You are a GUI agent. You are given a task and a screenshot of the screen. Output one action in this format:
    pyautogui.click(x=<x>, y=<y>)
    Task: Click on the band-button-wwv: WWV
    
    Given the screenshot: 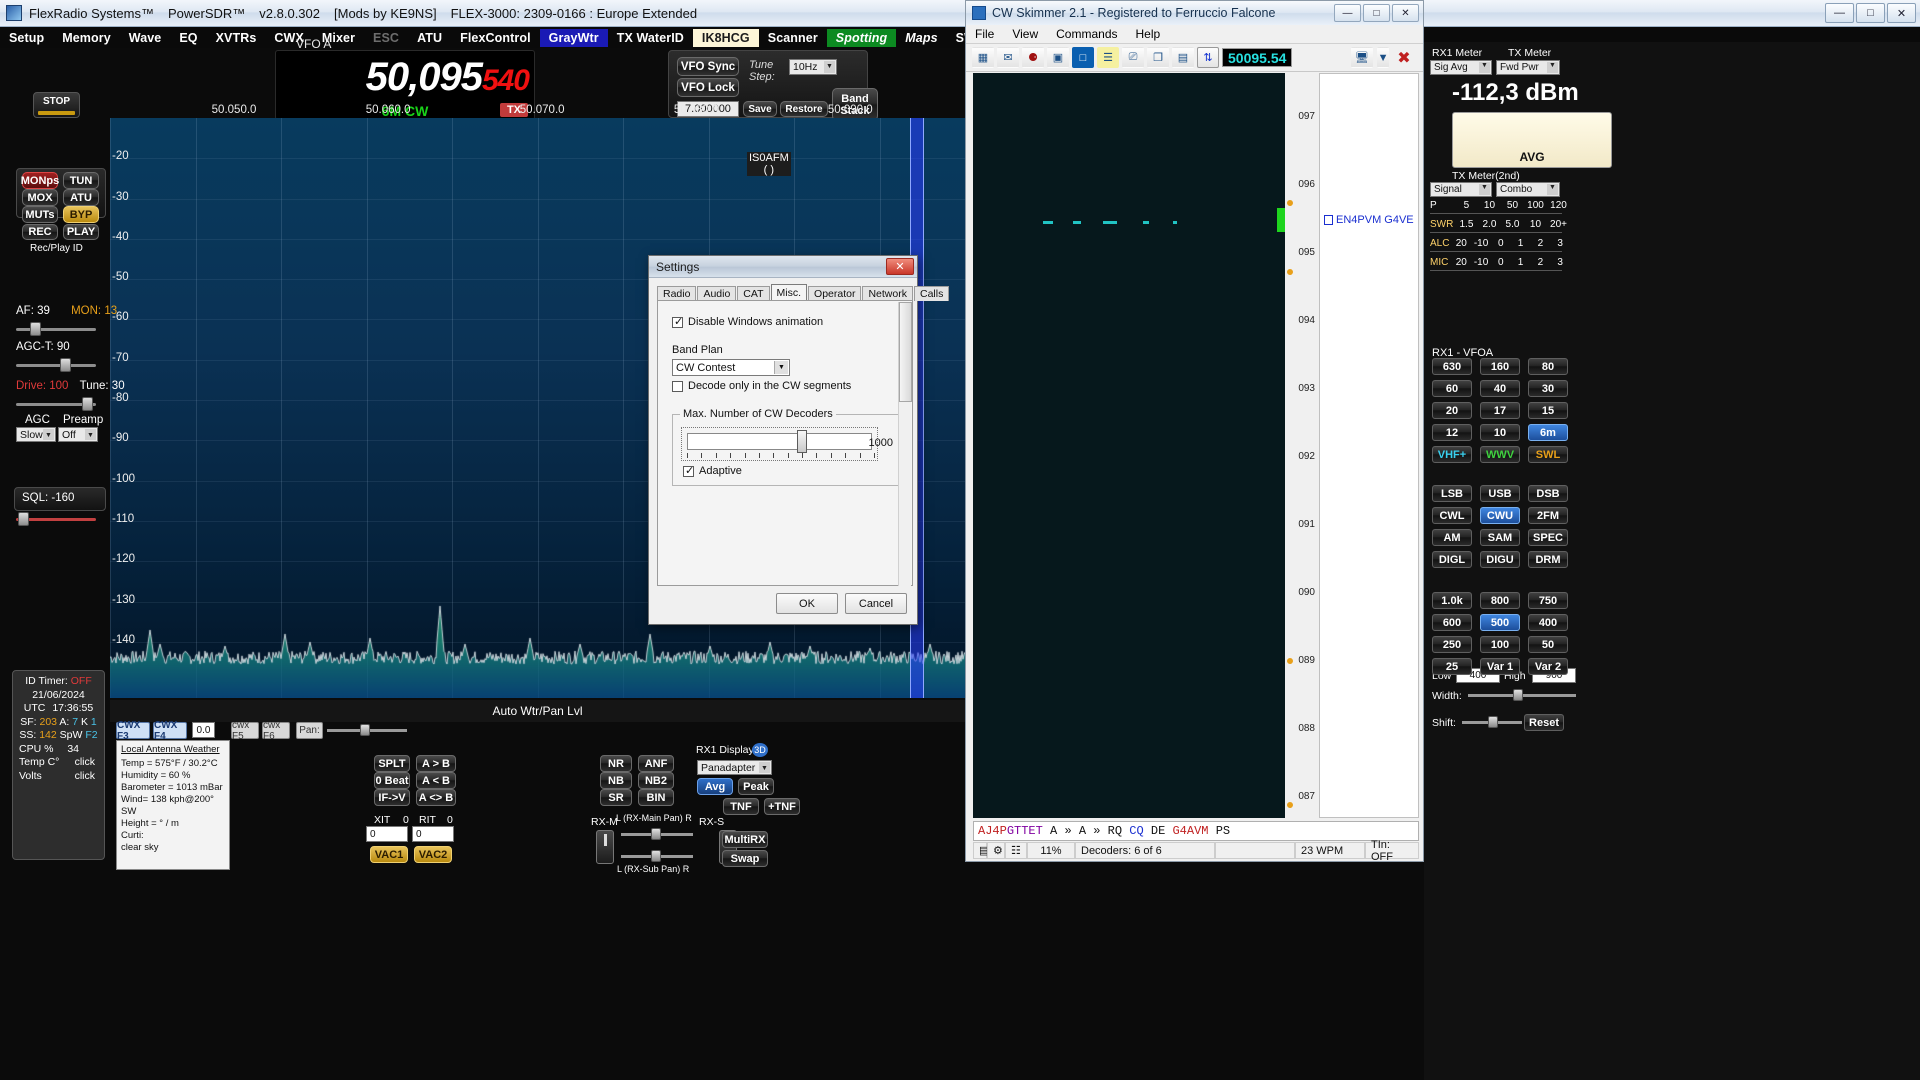 What is the action you would take?
    pyautogui.click(x=1500, y=454)
    